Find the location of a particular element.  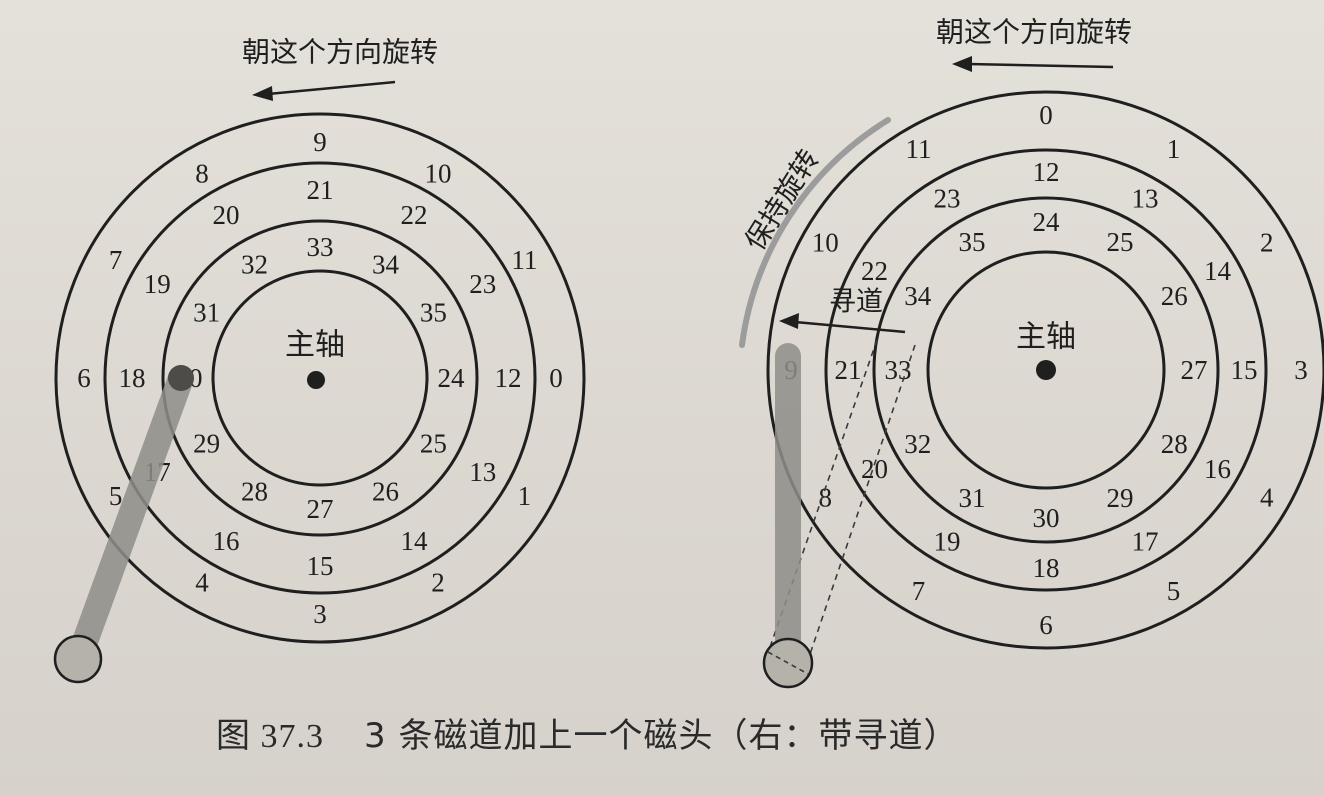

disk-head is located at coordinates (181, 378).